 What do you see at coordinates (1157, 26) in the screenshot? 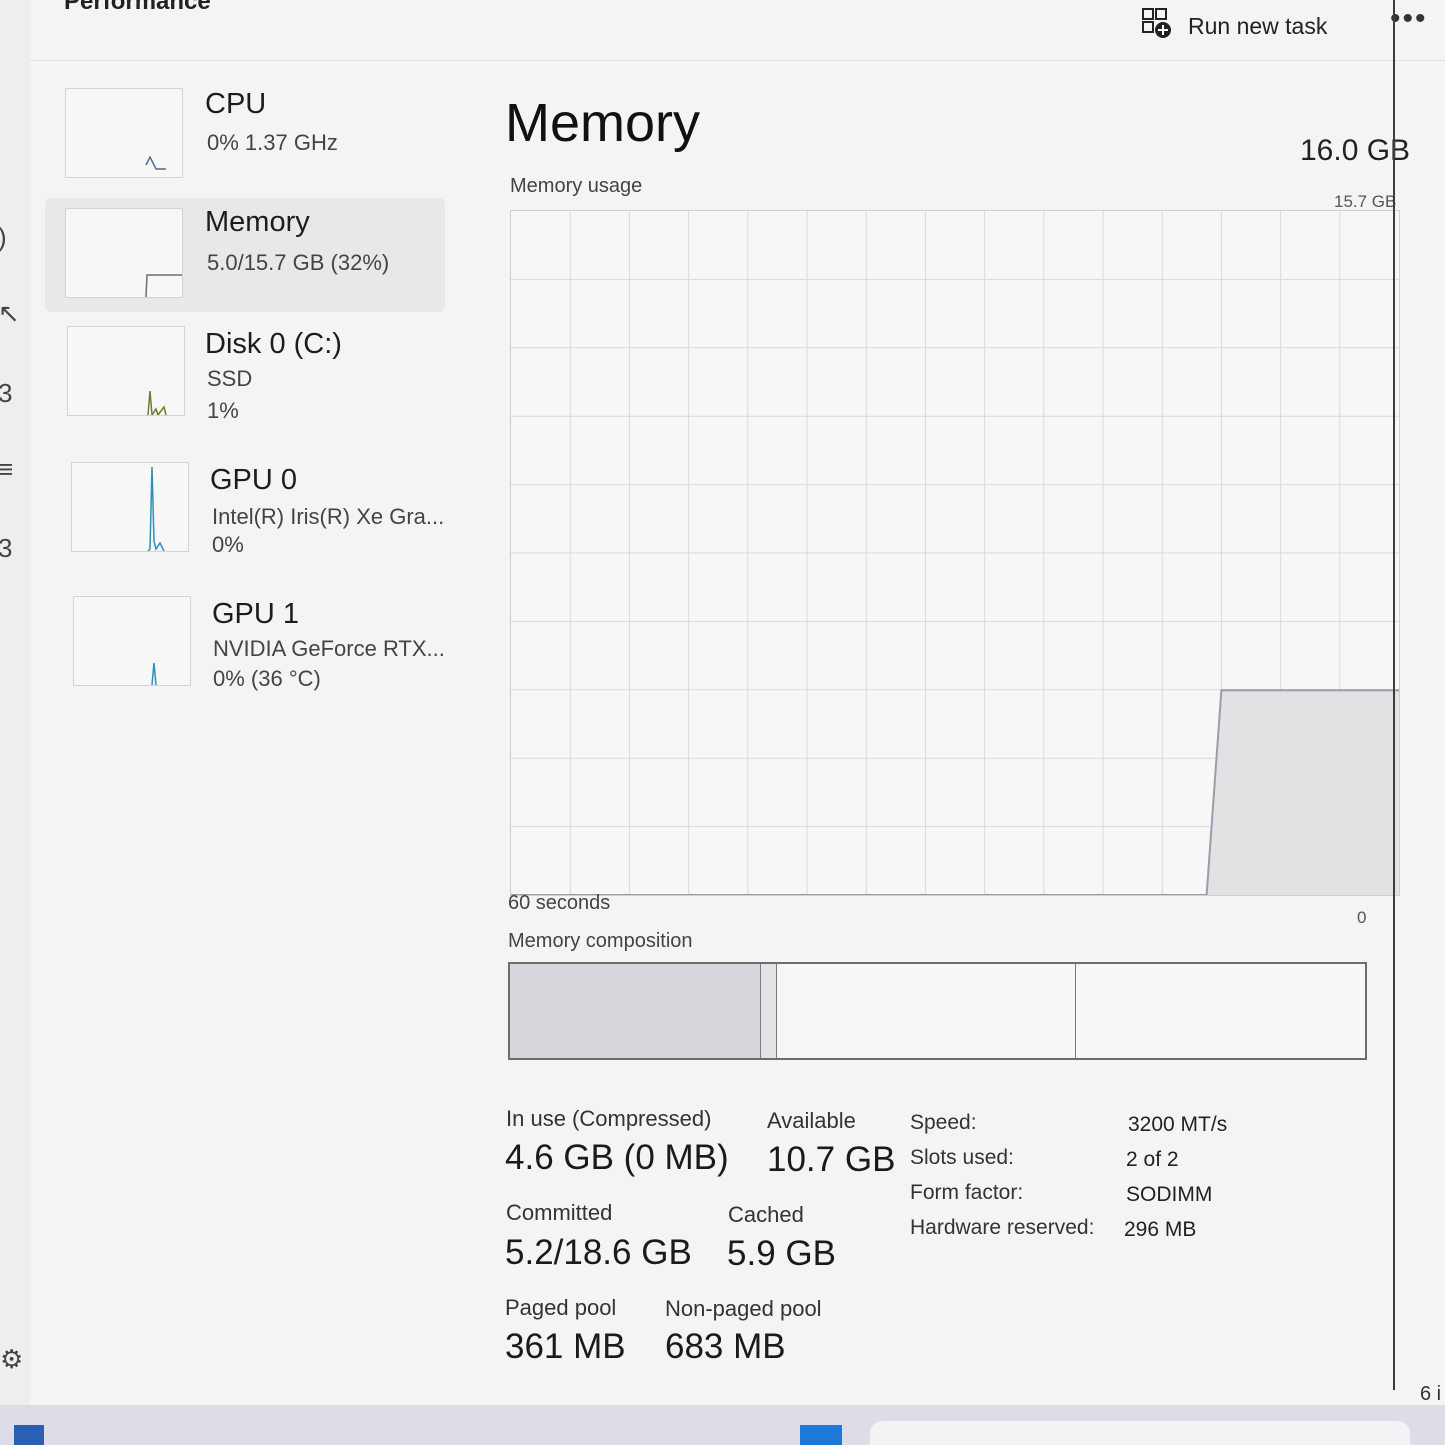
I see `run-task-icon` at bounding box center [1157, 26].